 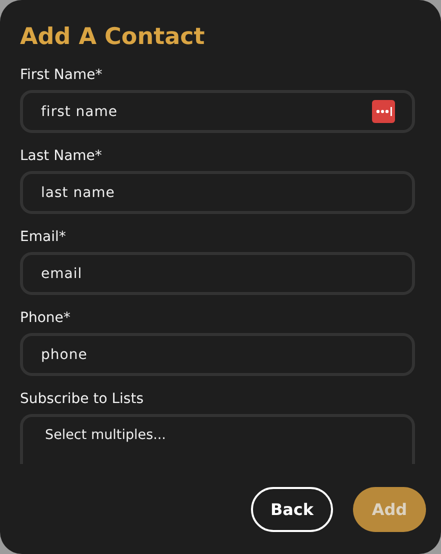 What do you see at coordinates (82, 399) in the screenshot?
I see `field-label: Subscribe to Lists` at bounding box center [82, 399].